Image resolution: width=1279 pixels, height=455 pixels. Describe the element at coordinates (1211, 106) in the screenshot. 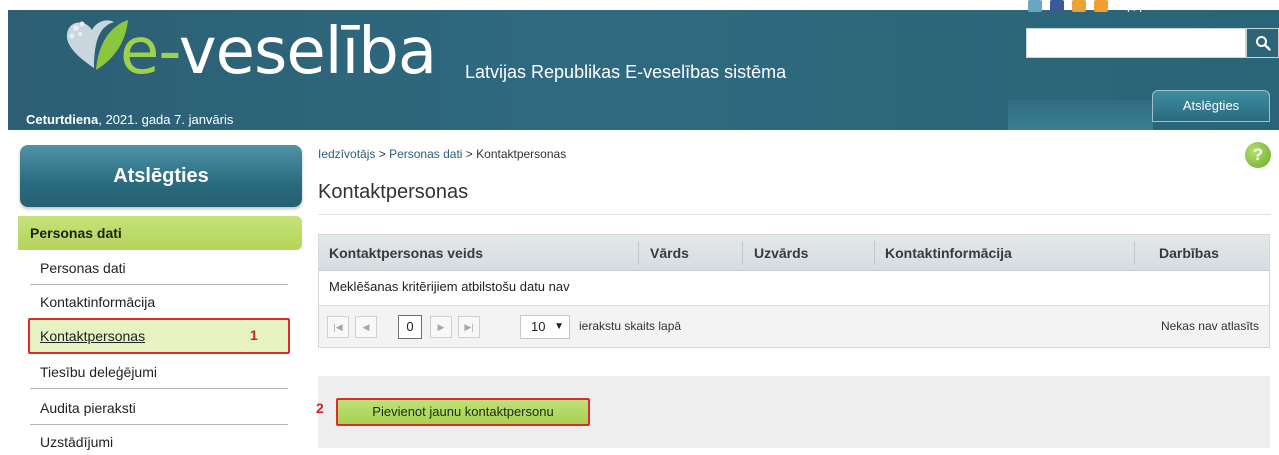

I see `header-logout-button: Atslēgties` at that location.